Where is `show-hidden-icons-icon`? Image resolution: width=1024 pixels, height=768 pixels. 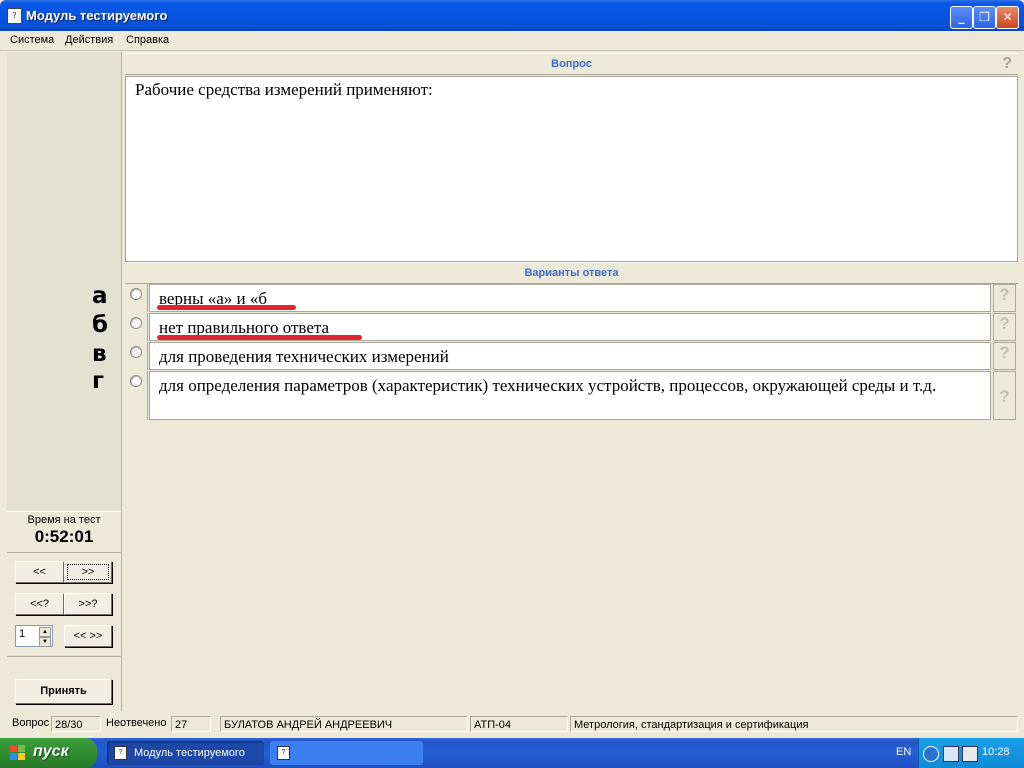 show-hidden-icons-icon is located at coordinates (931, 754).